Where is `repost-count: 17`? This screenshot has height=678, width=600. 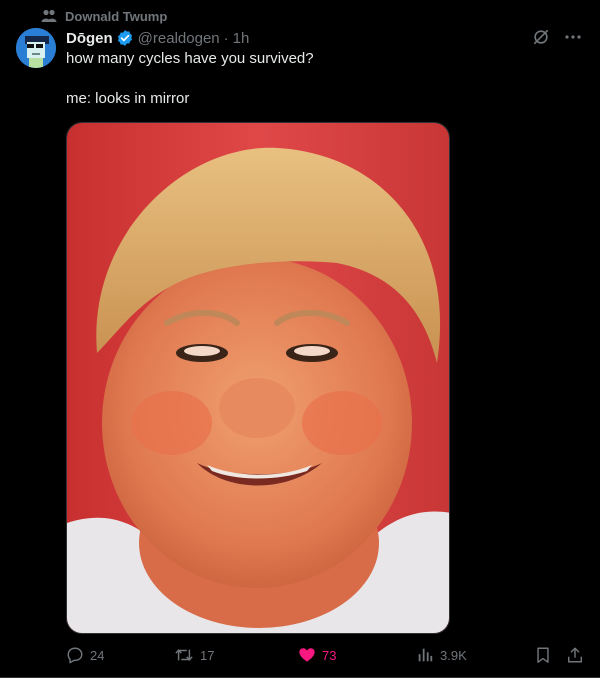
repost-count: 17 is located at coordinates (207, 655).